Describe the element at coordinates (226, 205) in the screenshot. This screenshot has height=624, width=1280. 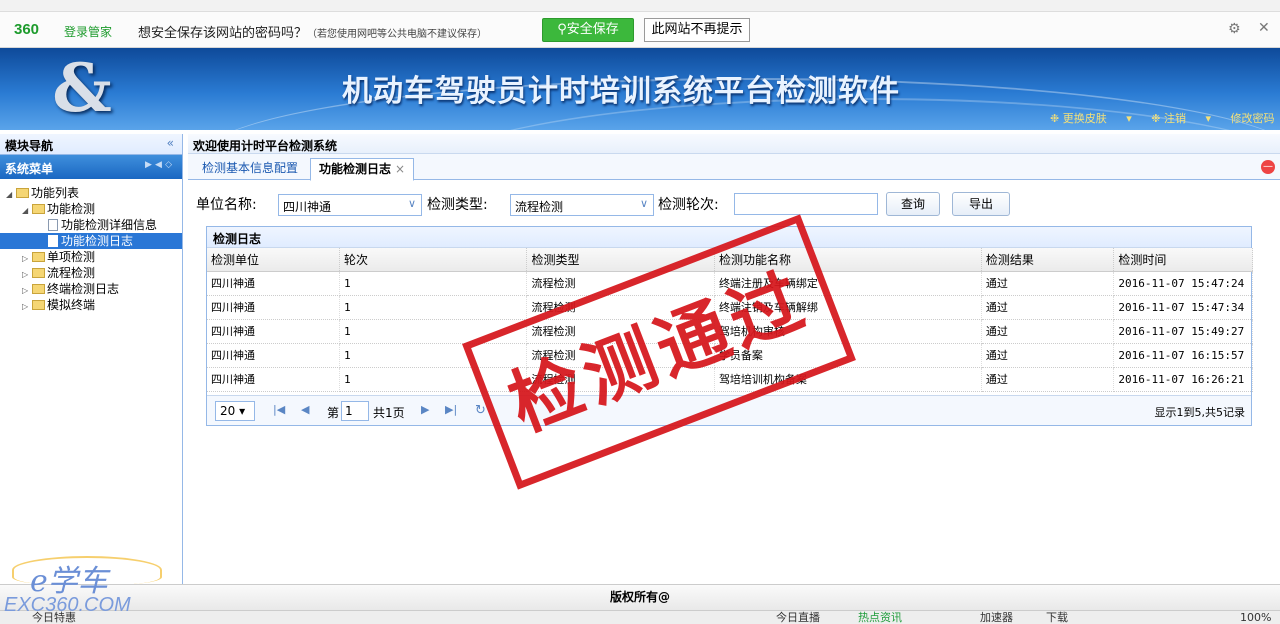
I see `unit-label: 单位名称:` at that location.